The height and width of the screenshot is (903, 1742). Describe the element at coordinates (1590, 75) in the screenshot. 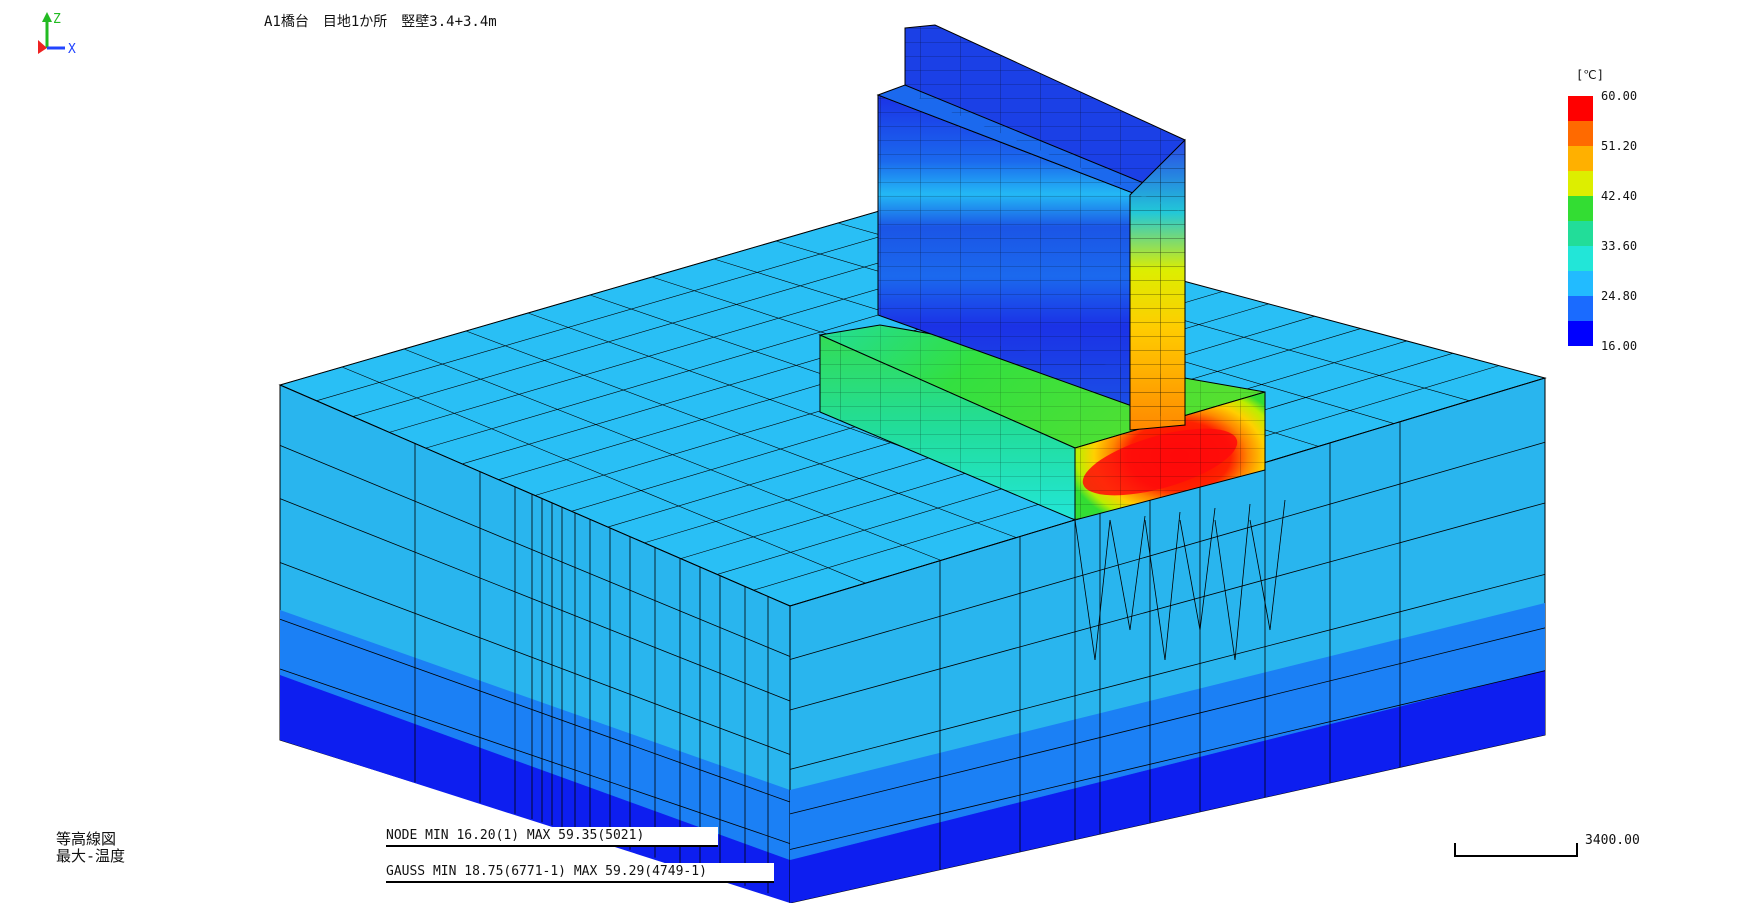

I see `legend-unit: [℃]` at that location.